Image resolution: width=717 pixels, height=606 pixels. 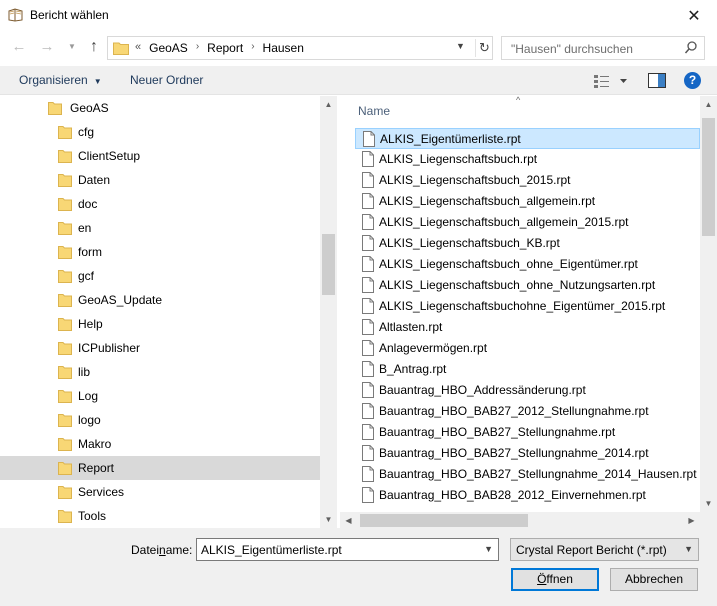 What do you see at coordinates (19, 47) in the screenshot?
I see `back-arrow-icon: ←` at bounding box center [19, 47].